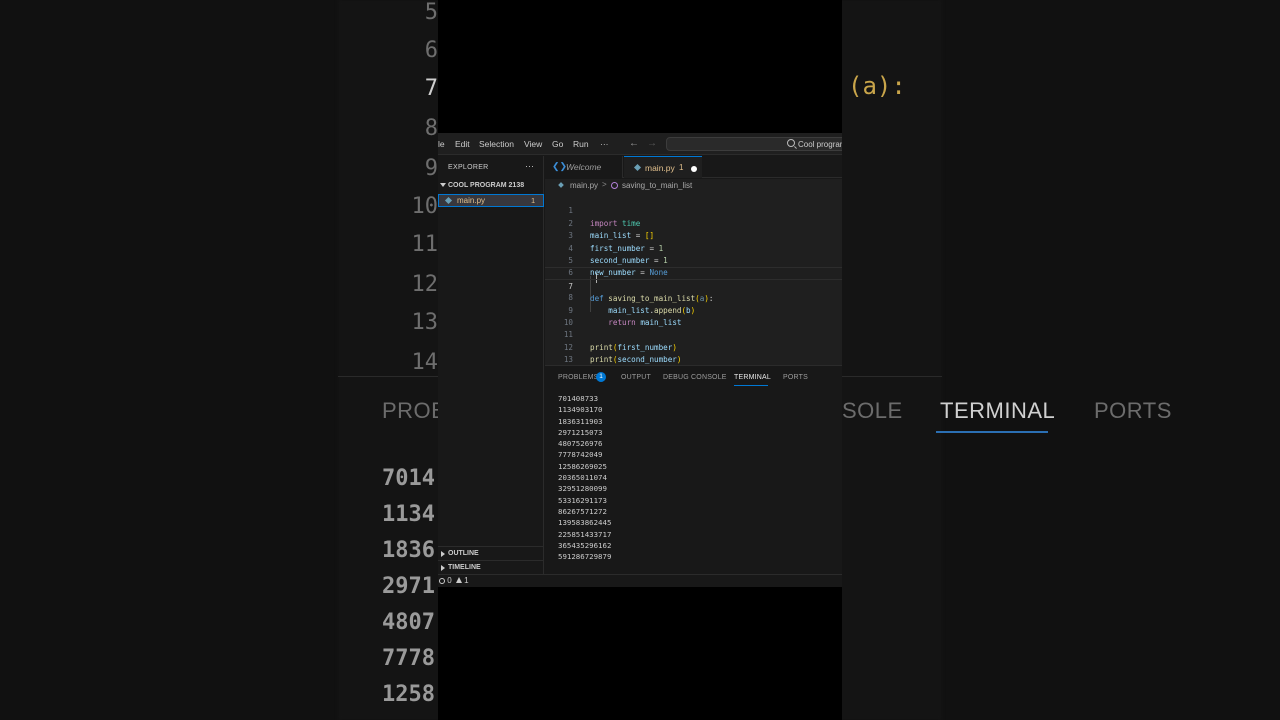  Describe the element at coordinates (408, 514) in the screenshot. I see `background-number: 1134` at that location.